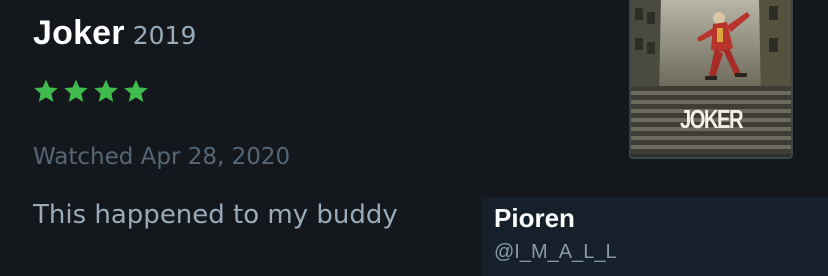 Image resolution: width=828 pixels, height=276 pixels. I want to click on poster-title: JOKER, so click(711, 119).